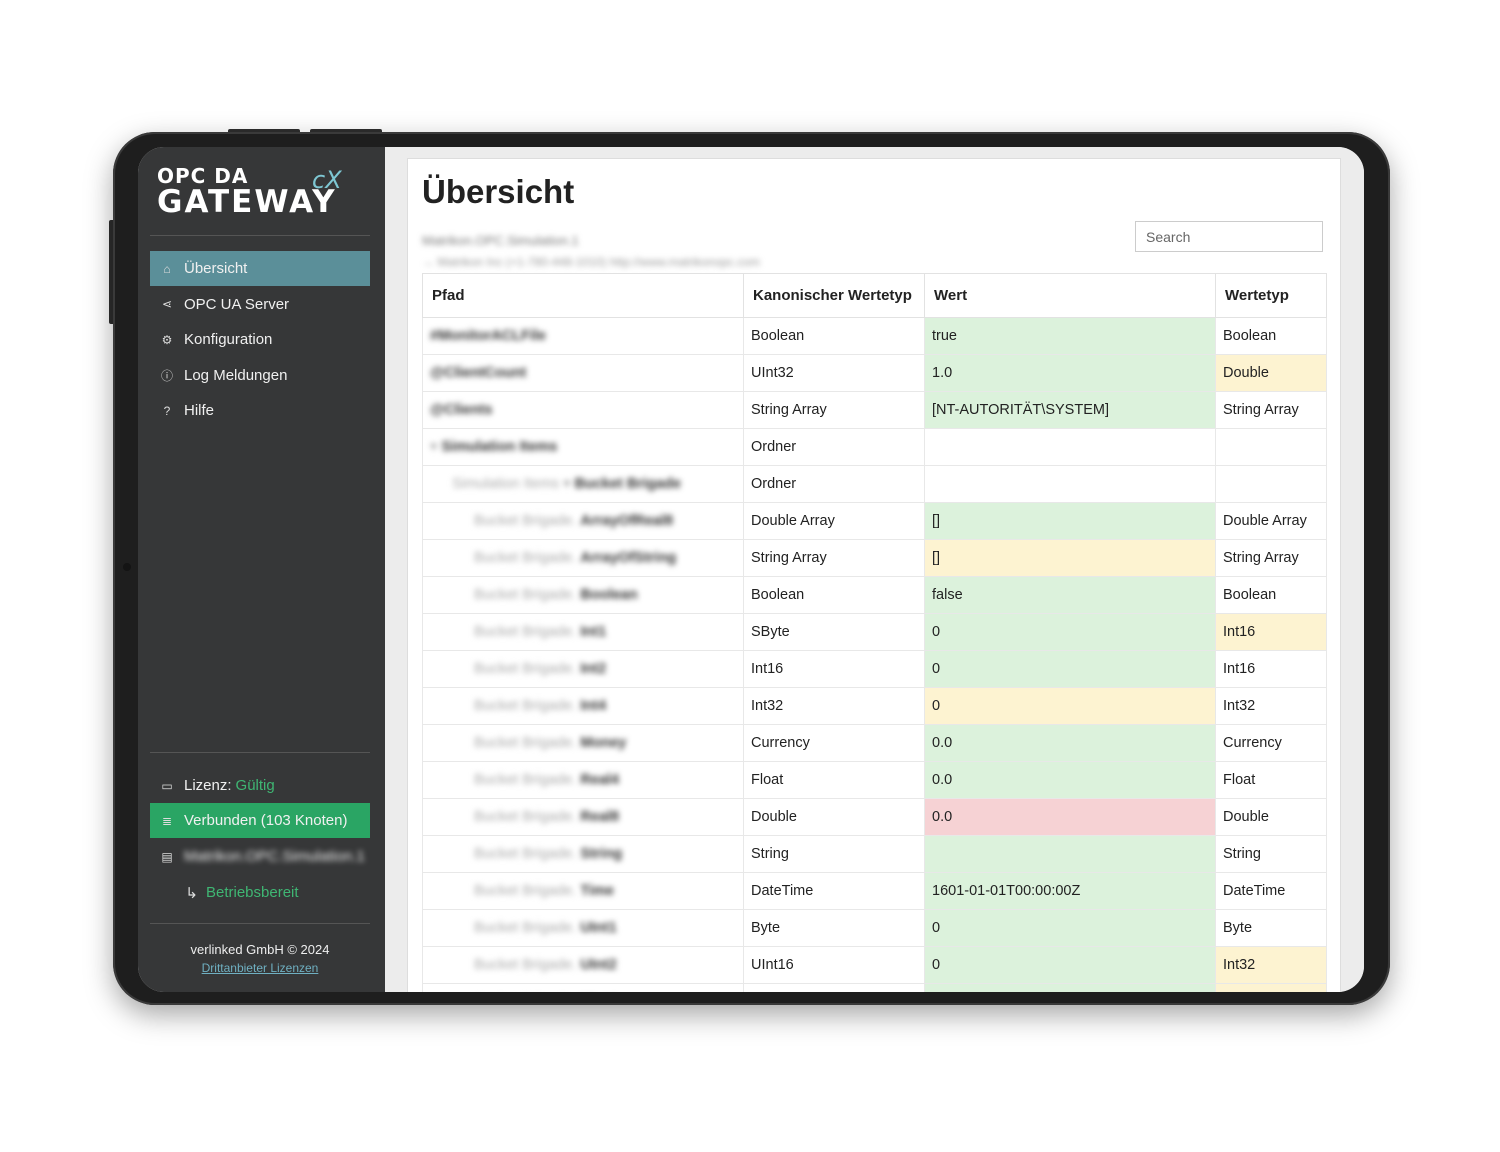  Describe the element at coordinates (874, 336) in the screenshot. I see `table-row: #MonitorACLFile Boolean true Boolean` at that location.